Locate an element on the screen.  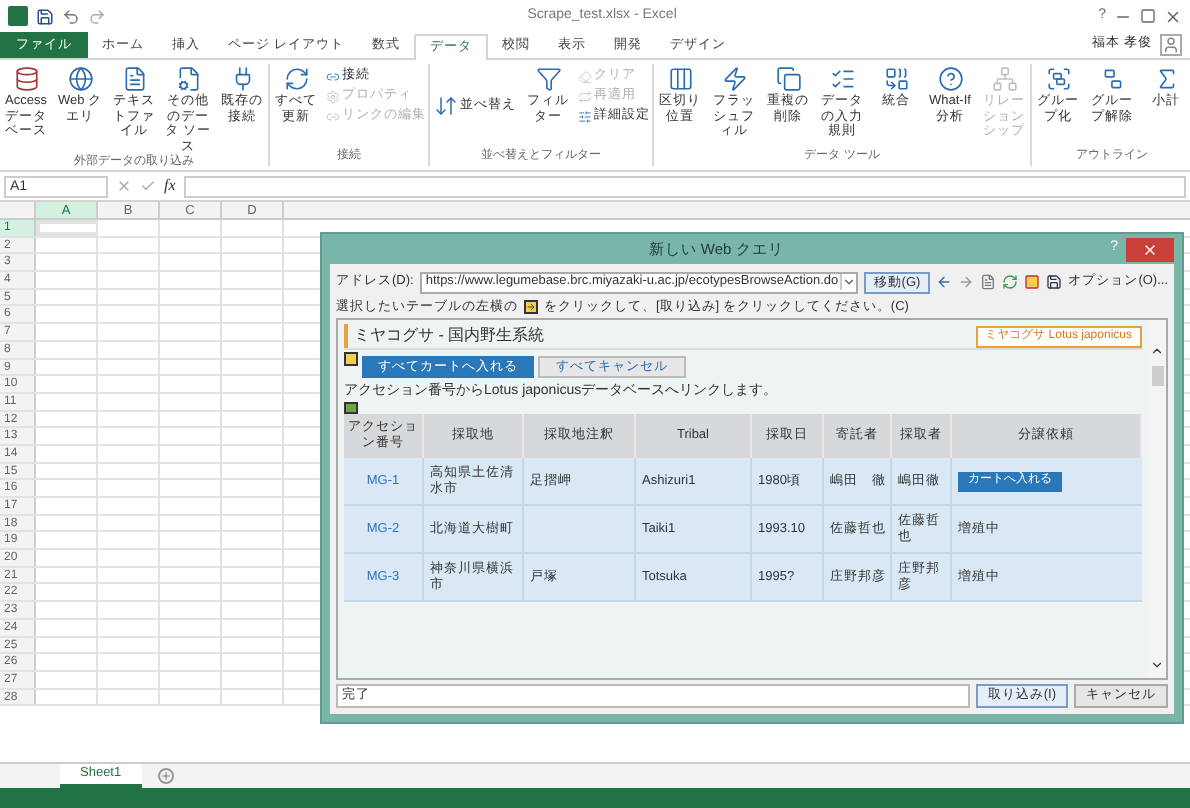
scrollbar is located at coordinates (1157, 499).